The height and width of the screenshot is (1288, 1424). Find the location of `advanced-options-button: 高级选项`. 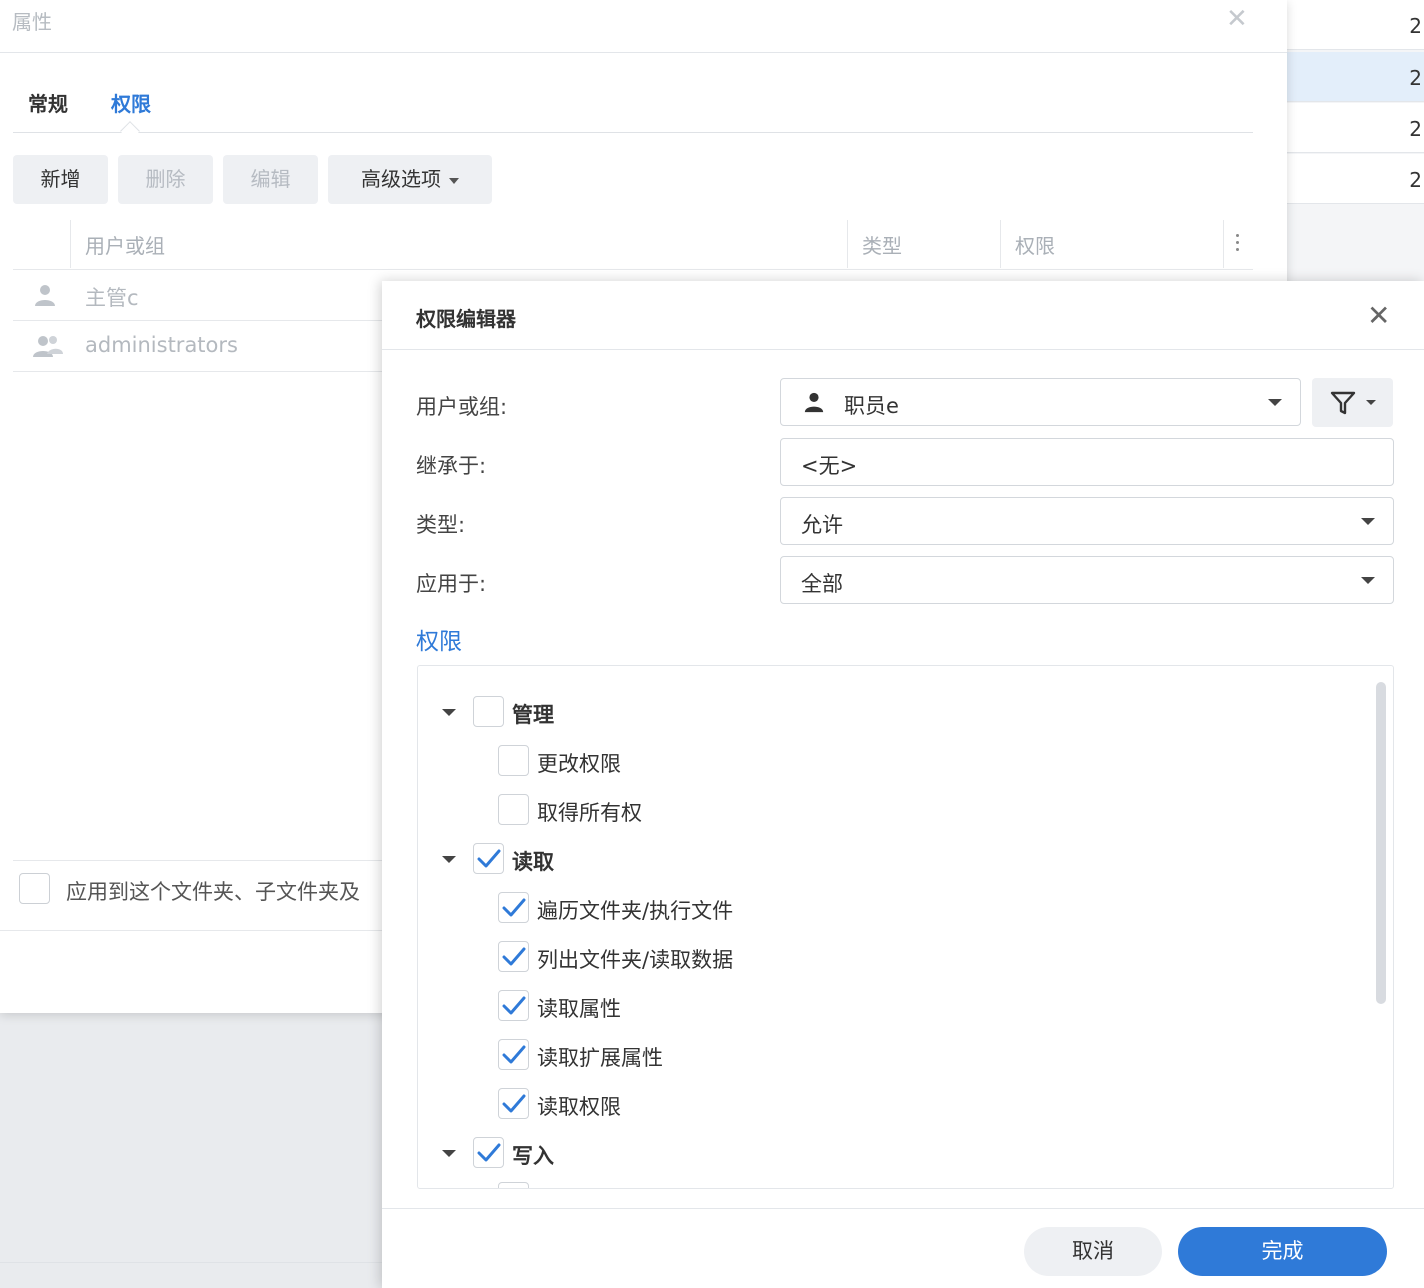

advanced-options-button: 高级选项 is located at coordinates (410, 179).